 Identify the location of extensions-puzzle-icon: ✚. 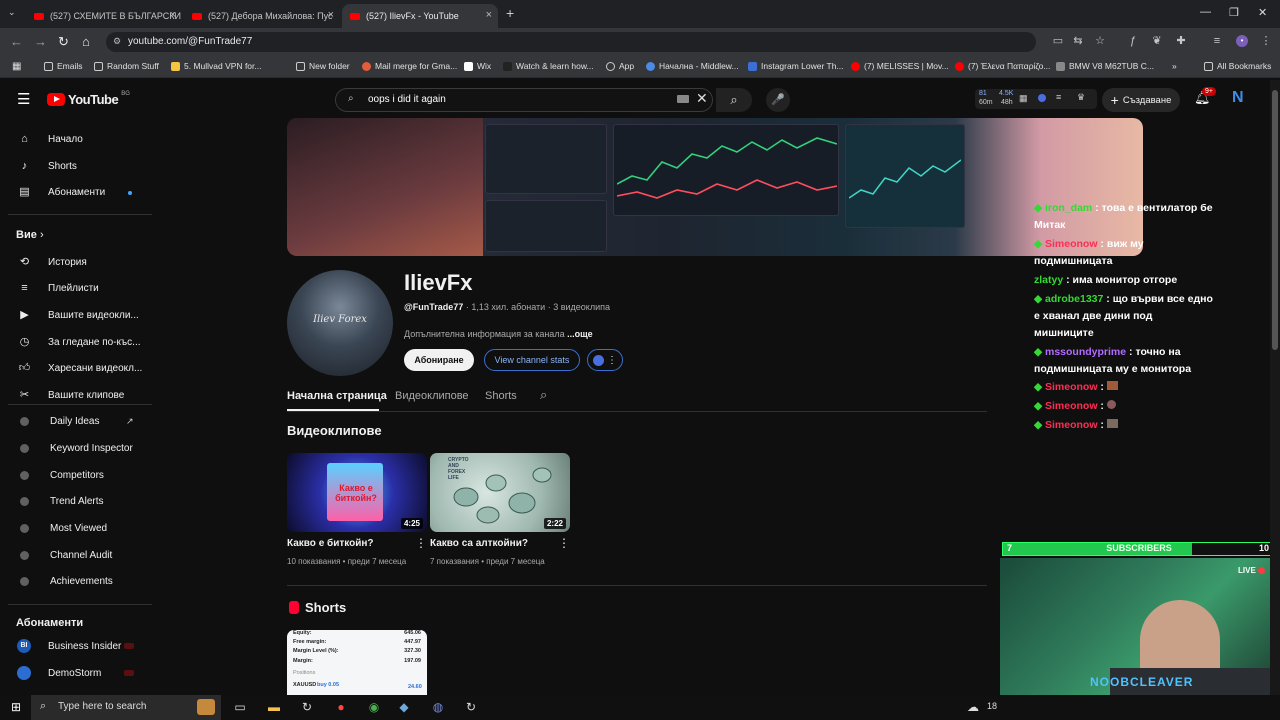
(1181, 41).